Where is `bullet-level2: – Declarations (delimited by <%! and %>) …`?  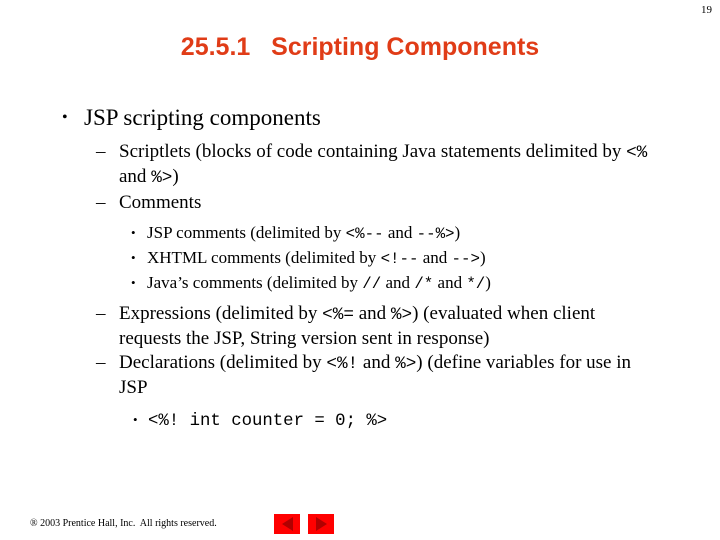
bullet-level2: – Declarations (delimited by <%! and %>) … is located at coordinates (360, 375).